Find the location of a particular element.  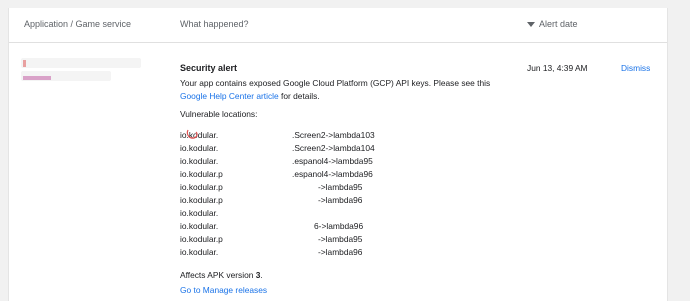

location-end: .espanol4->lambda96 is located at coordinates (332, 174).